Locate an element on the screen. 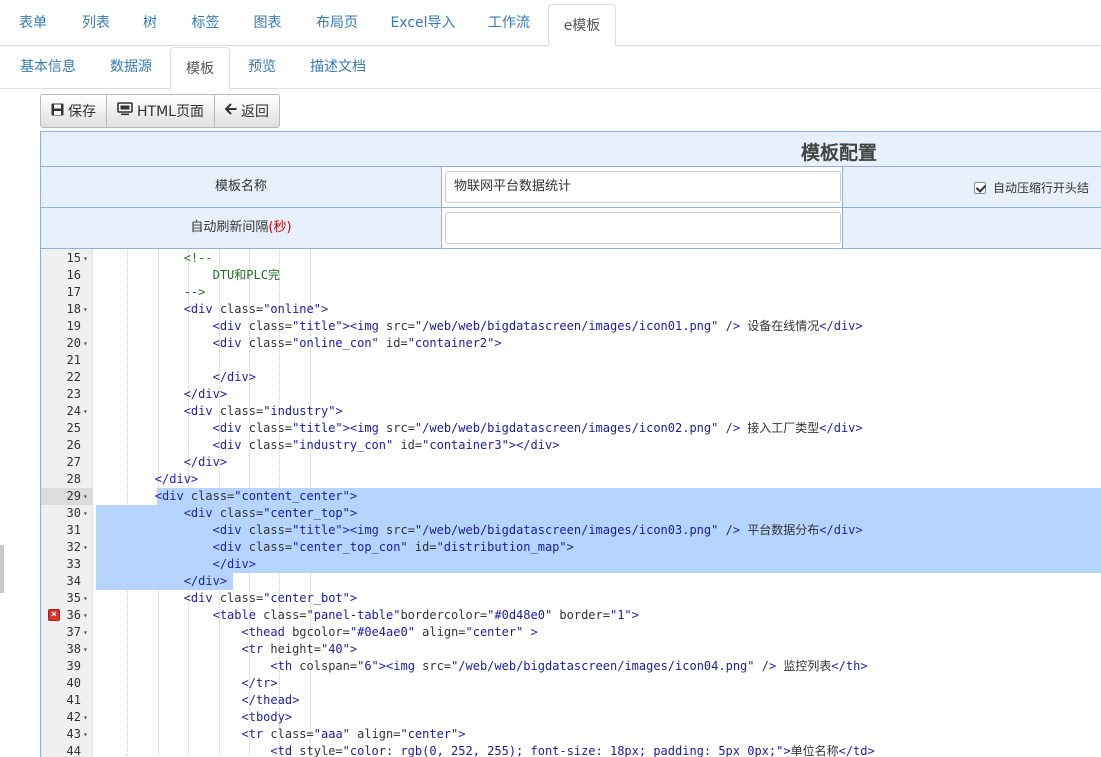 The image size is (1101, 757). line-number: 39 is located at coordinates (73, 666).